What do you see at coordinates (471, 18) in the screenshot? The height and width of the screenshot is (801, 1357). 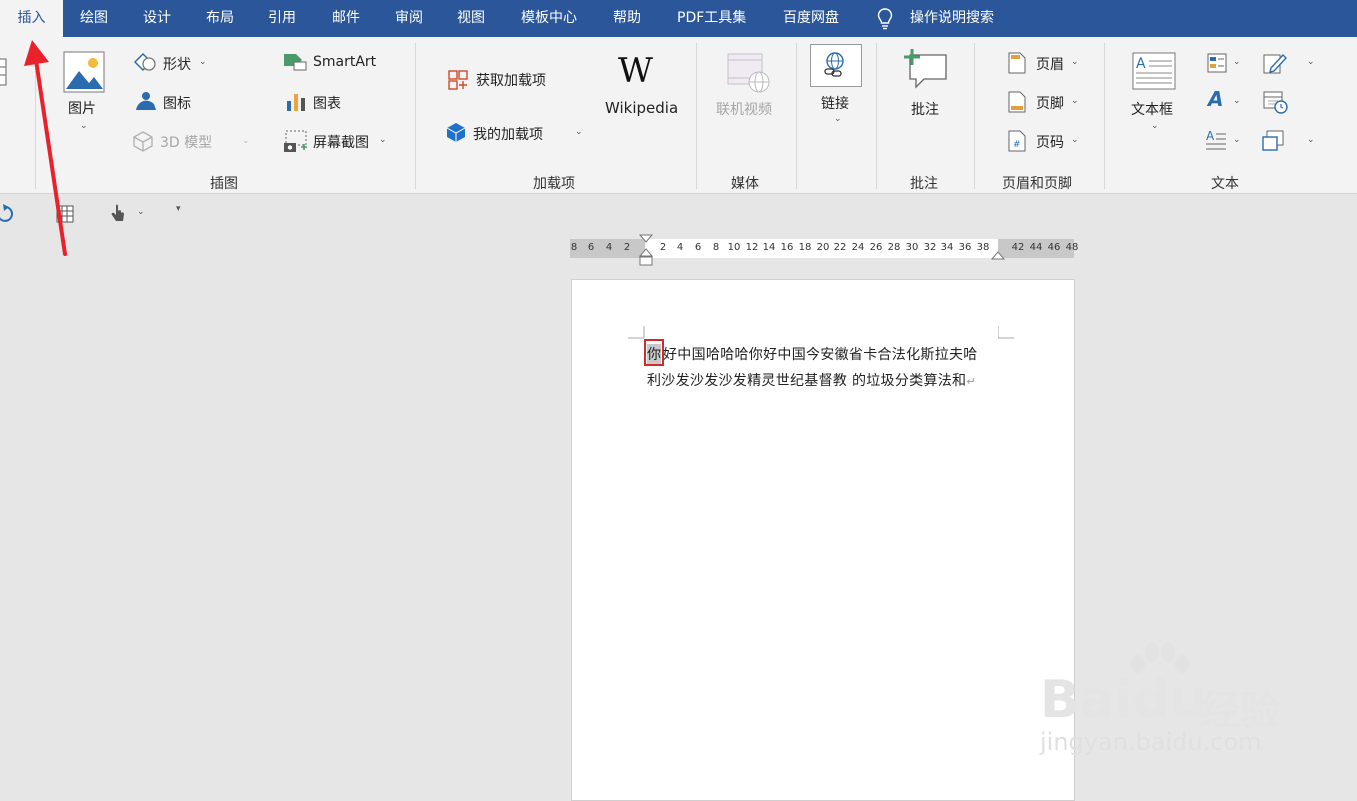 I see `tab-view: 视图` at bounding box center [471, 18].